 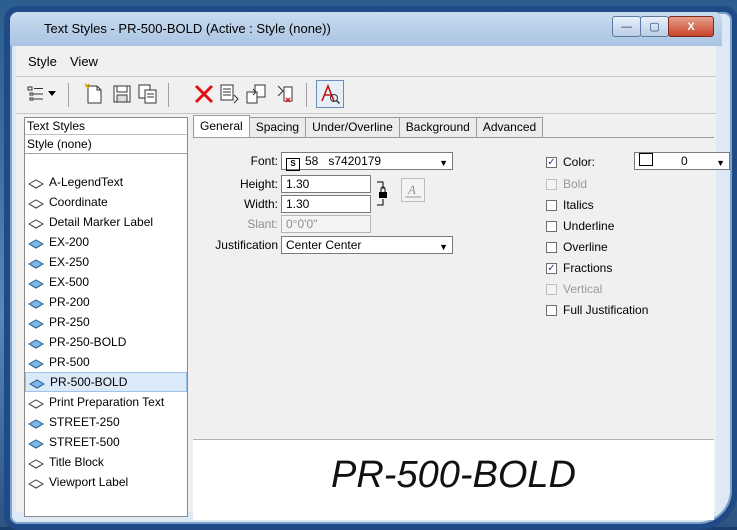 I want to click on style-list-item: STREET-500, so click(x=106, y=442).